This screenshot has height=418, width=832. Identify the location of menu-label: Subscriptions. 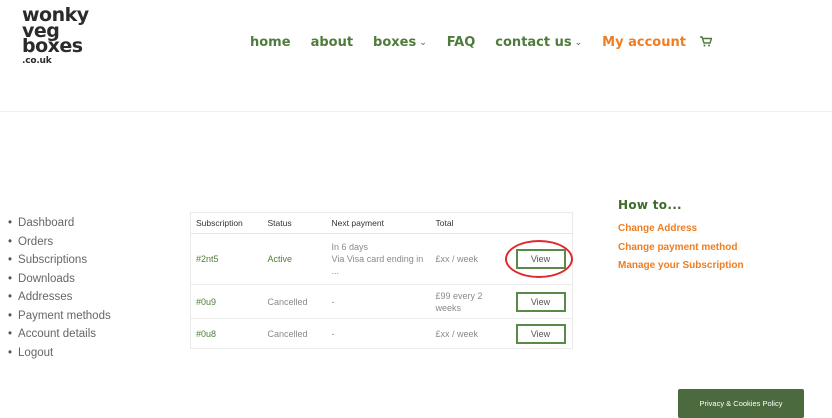
(53, 260).